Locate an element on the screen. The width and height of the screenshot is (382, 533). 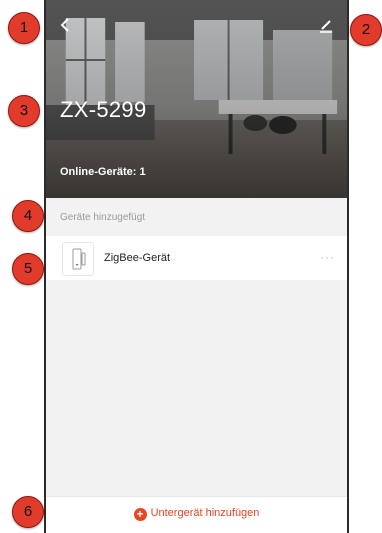
plus-circle-icon: + is located at coordinates (140, 514).